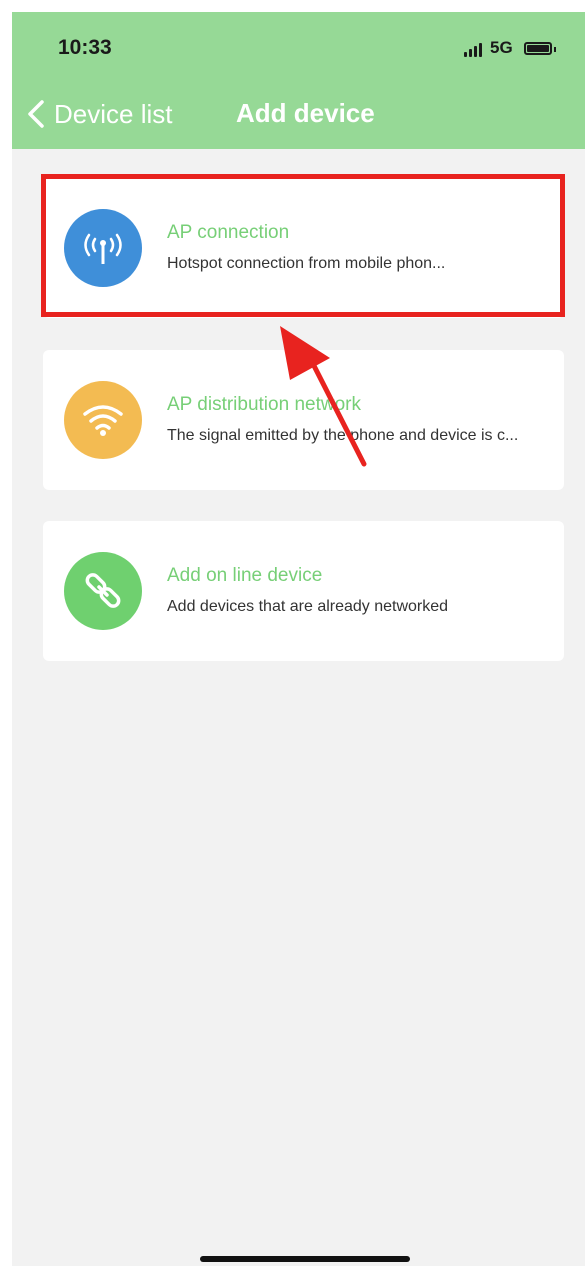  I want to click on option-description: Add devices that are already networked, so click(308, 606).